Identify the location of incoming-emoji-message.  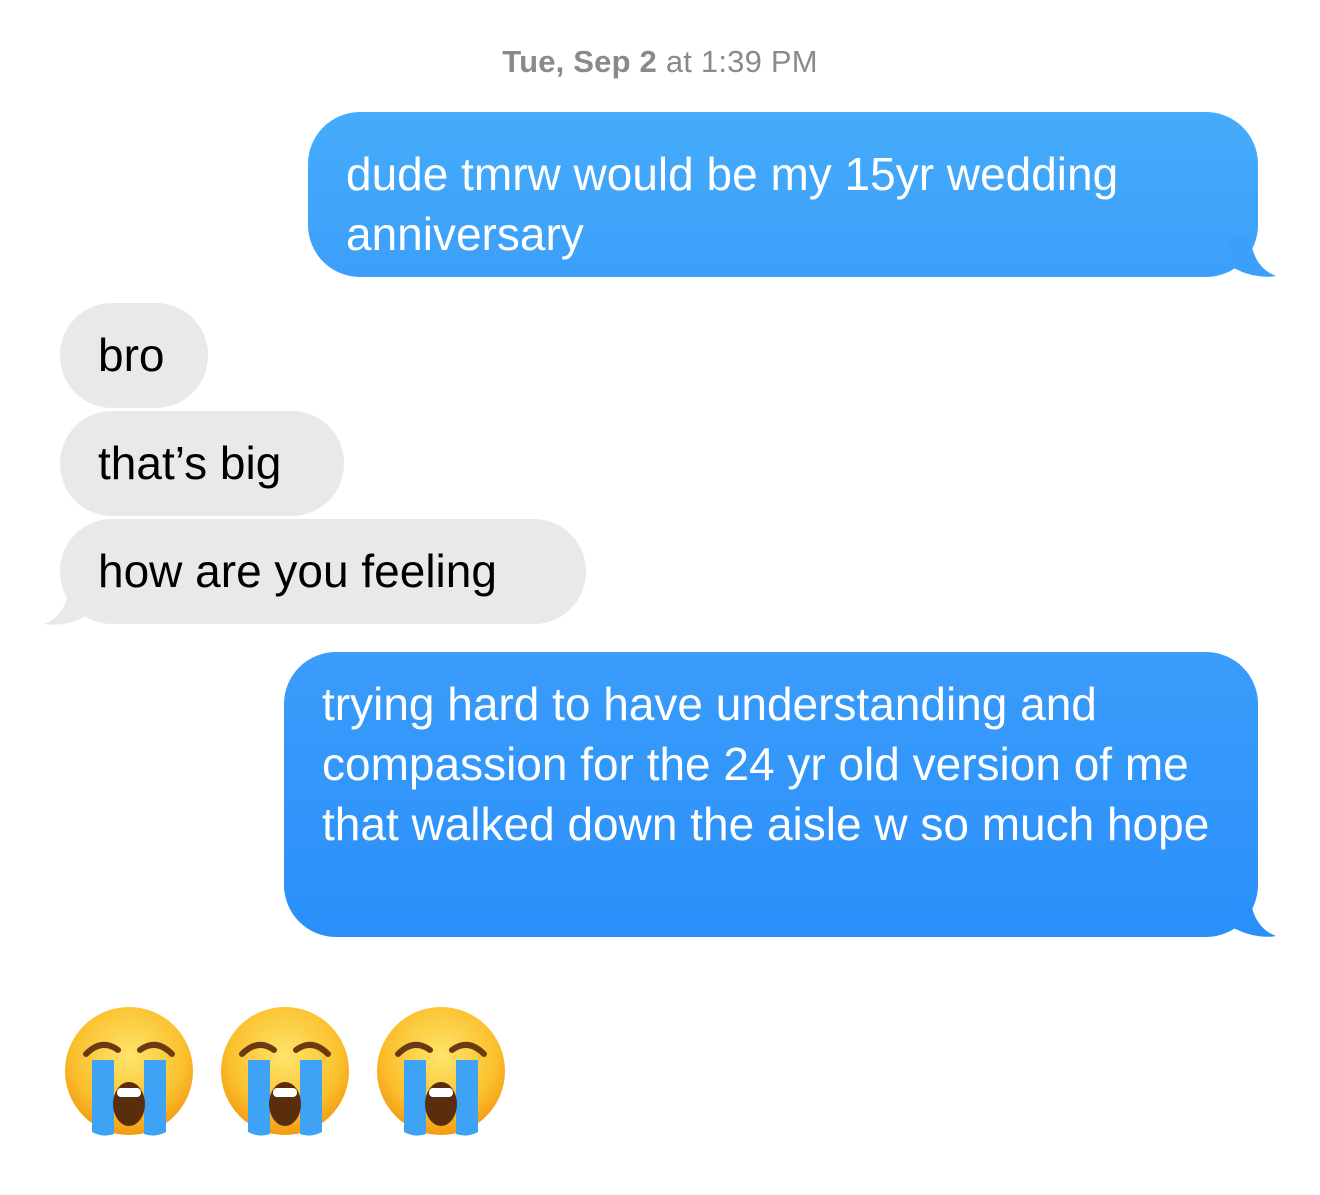
(292, 1071).